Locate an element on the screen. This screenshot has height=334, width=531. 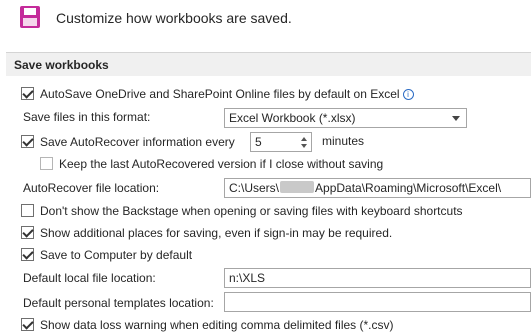
spin-down-icon is located at coordinates (304, 146).